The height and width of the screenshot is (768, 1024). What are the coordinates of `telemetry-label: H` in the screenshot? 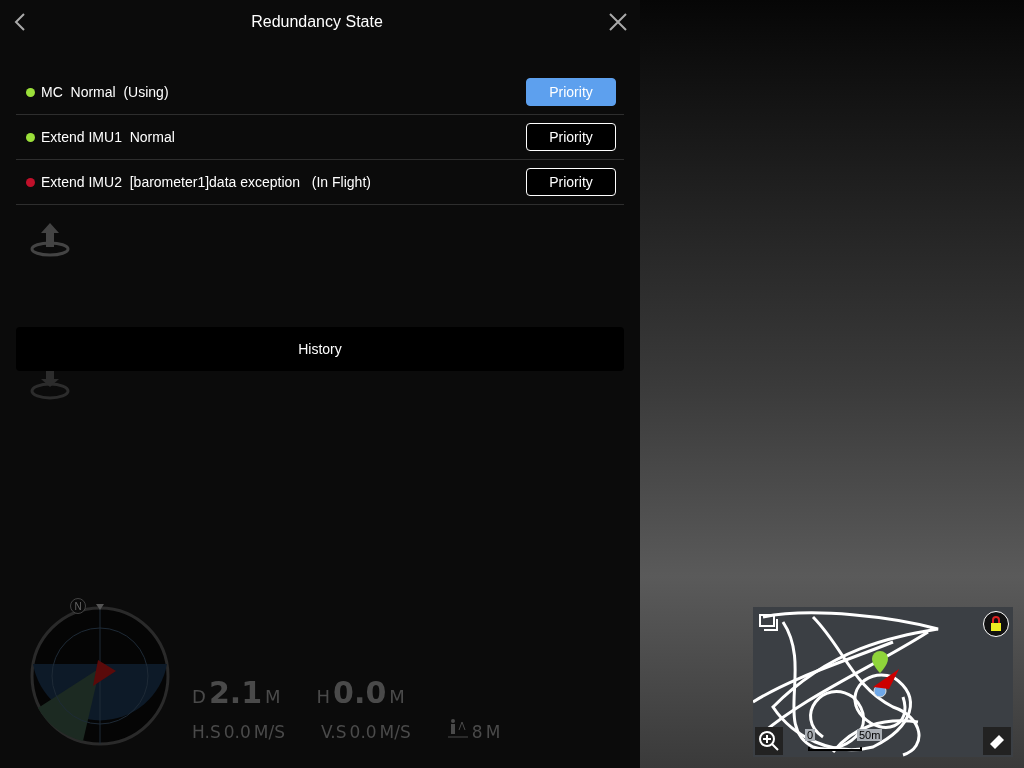 It's located at (323, 696).